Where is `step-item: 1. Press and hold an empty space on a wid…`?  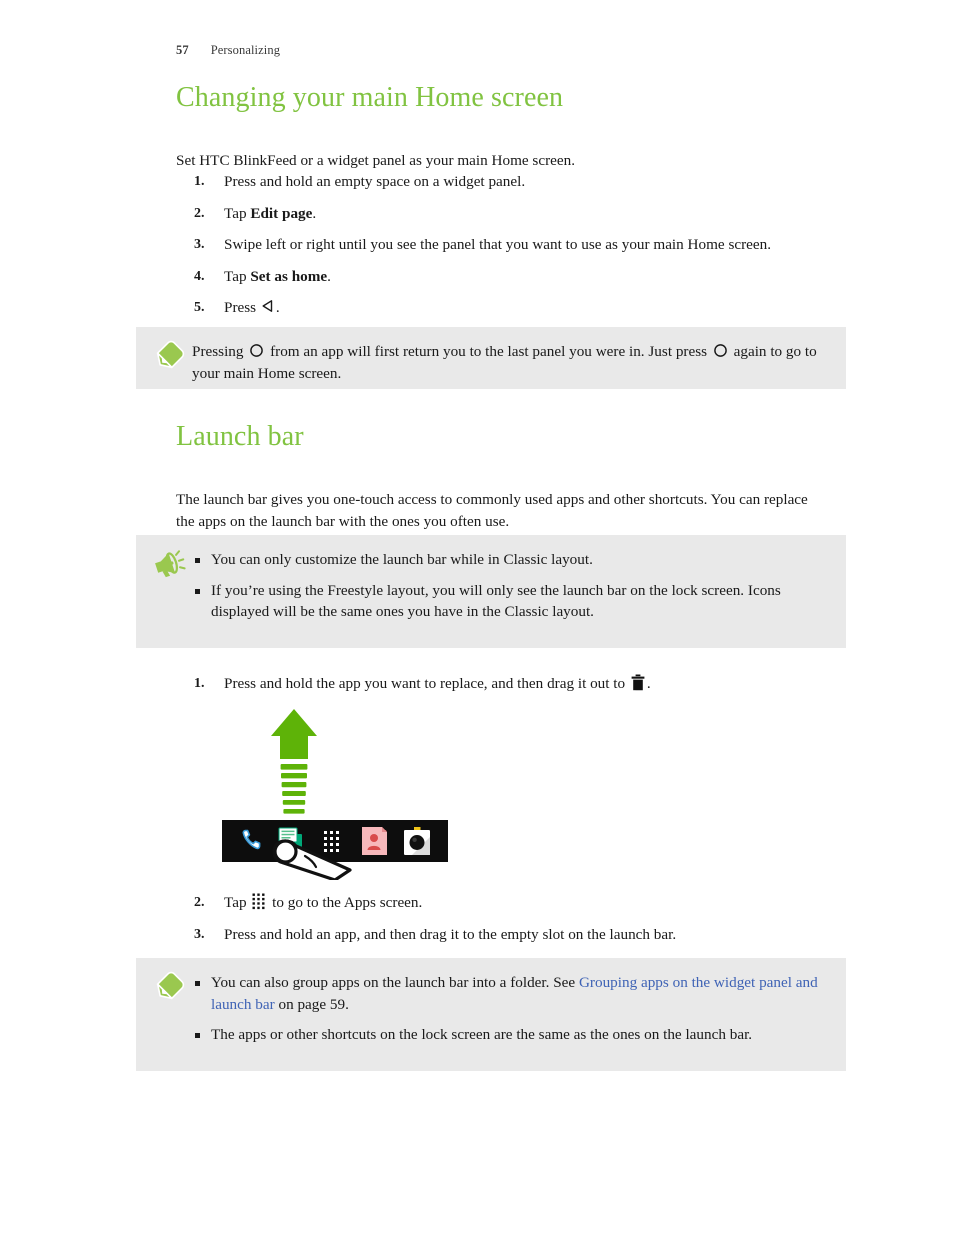 step-item: 1. Press and hold an empty space on a wid… is located at coordinates (526, 181).